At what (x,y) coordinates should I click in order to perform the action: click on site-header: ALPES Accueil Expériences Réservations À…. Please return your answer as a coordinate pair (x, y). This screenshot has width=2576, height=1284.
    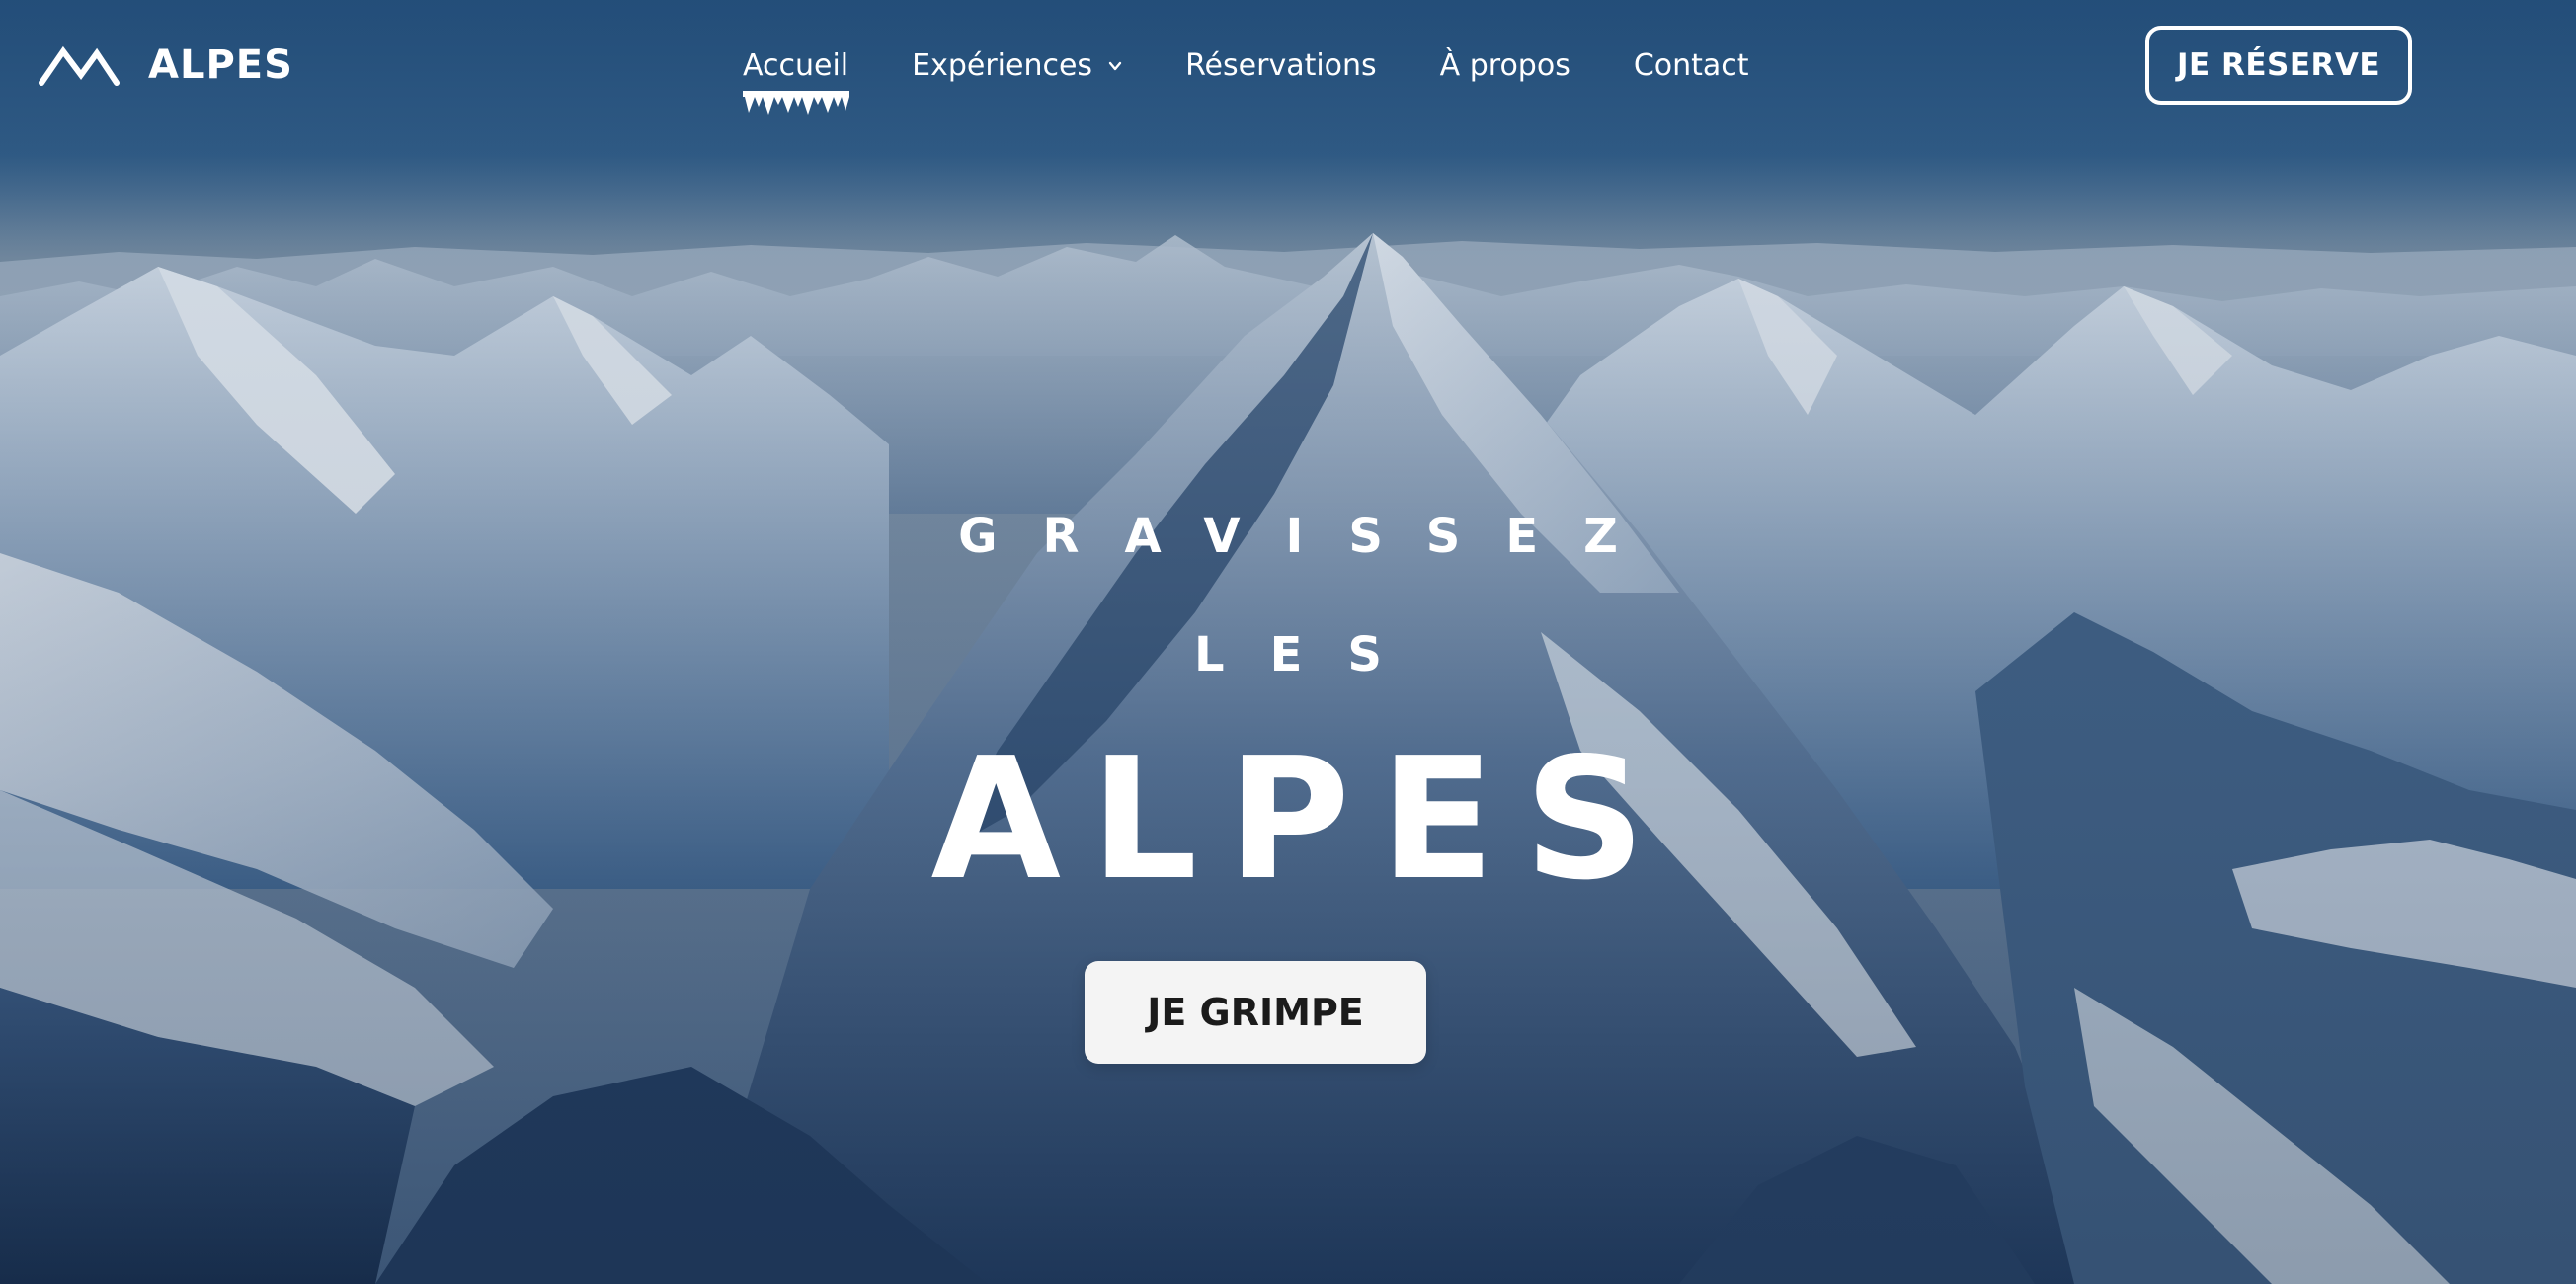
    Looking at the image, I should click on (1288, 65).